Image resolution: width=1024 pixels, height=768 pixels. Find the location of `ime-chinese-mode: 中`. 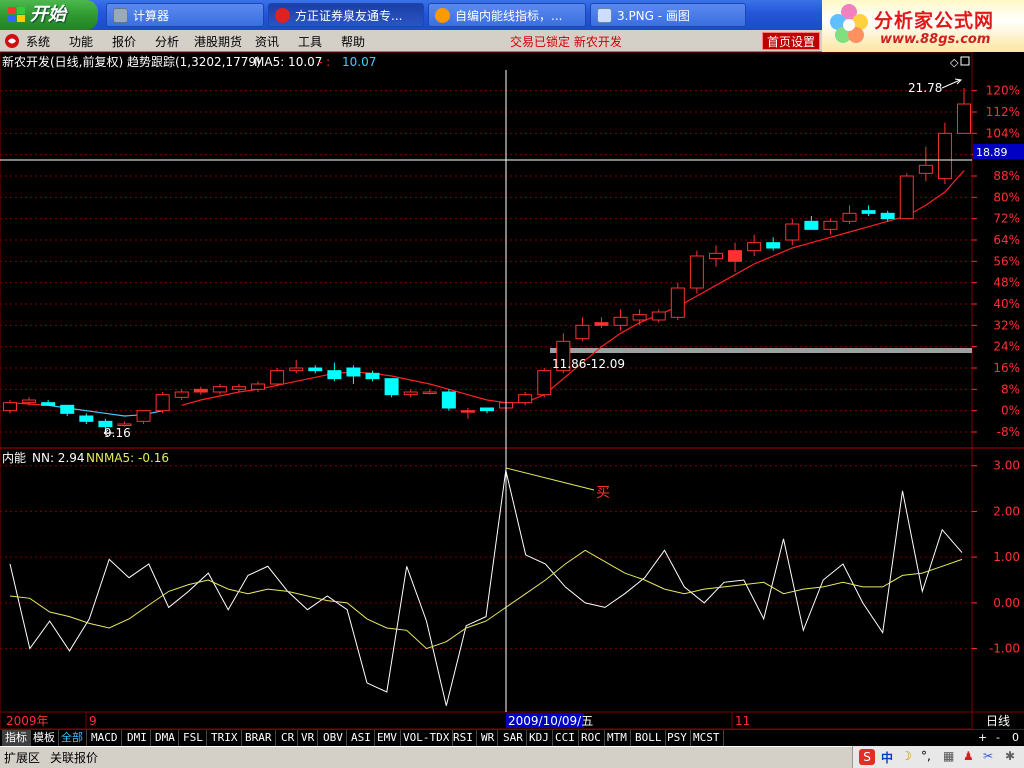

ime-chinese-mode: 中 is located at coordinates (887, 757).